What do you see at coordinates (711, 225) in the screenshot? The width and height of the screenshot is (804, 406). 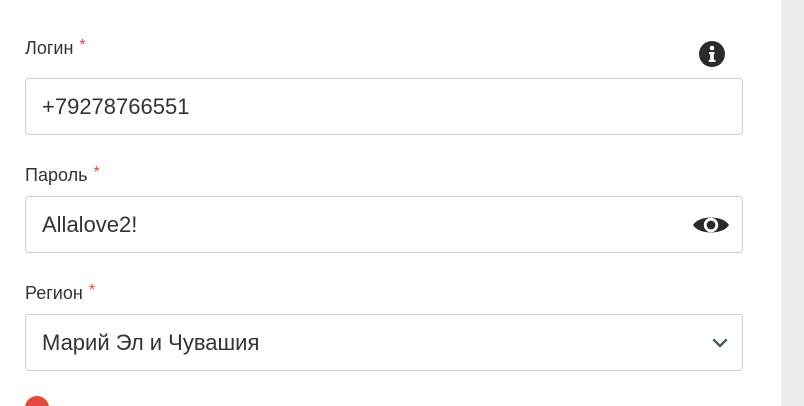 I see `eye-icon` at bounding box center [711, 225].